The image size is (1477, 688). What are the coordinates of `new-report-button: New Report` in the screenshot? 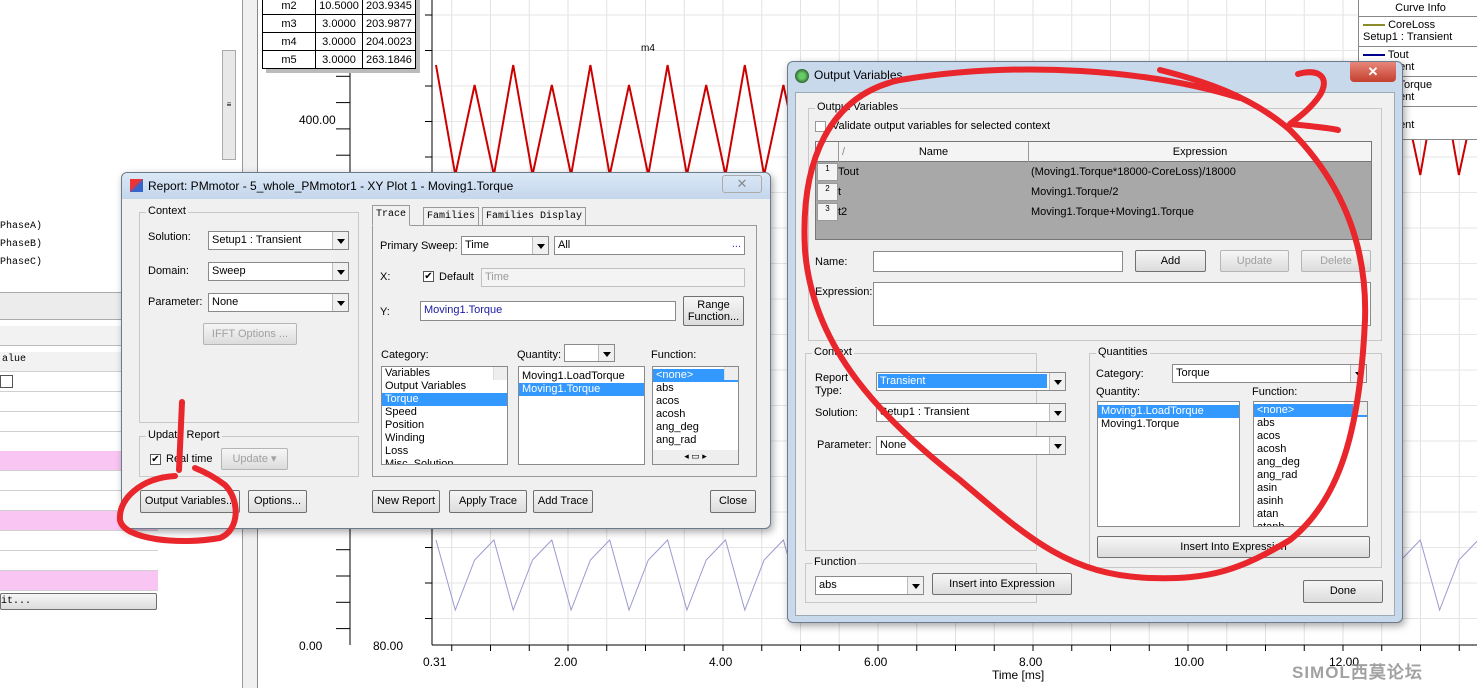 It's located at (406, 501).